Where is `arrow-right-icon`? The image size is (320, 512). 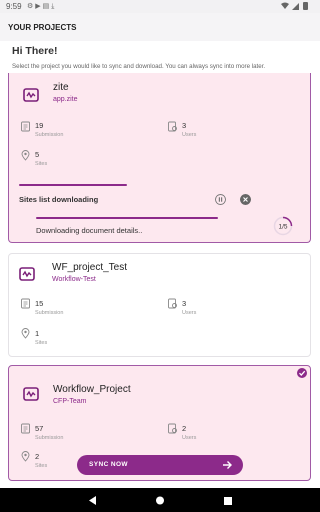 arrow-right-icon is located at coordinates (227, 465).